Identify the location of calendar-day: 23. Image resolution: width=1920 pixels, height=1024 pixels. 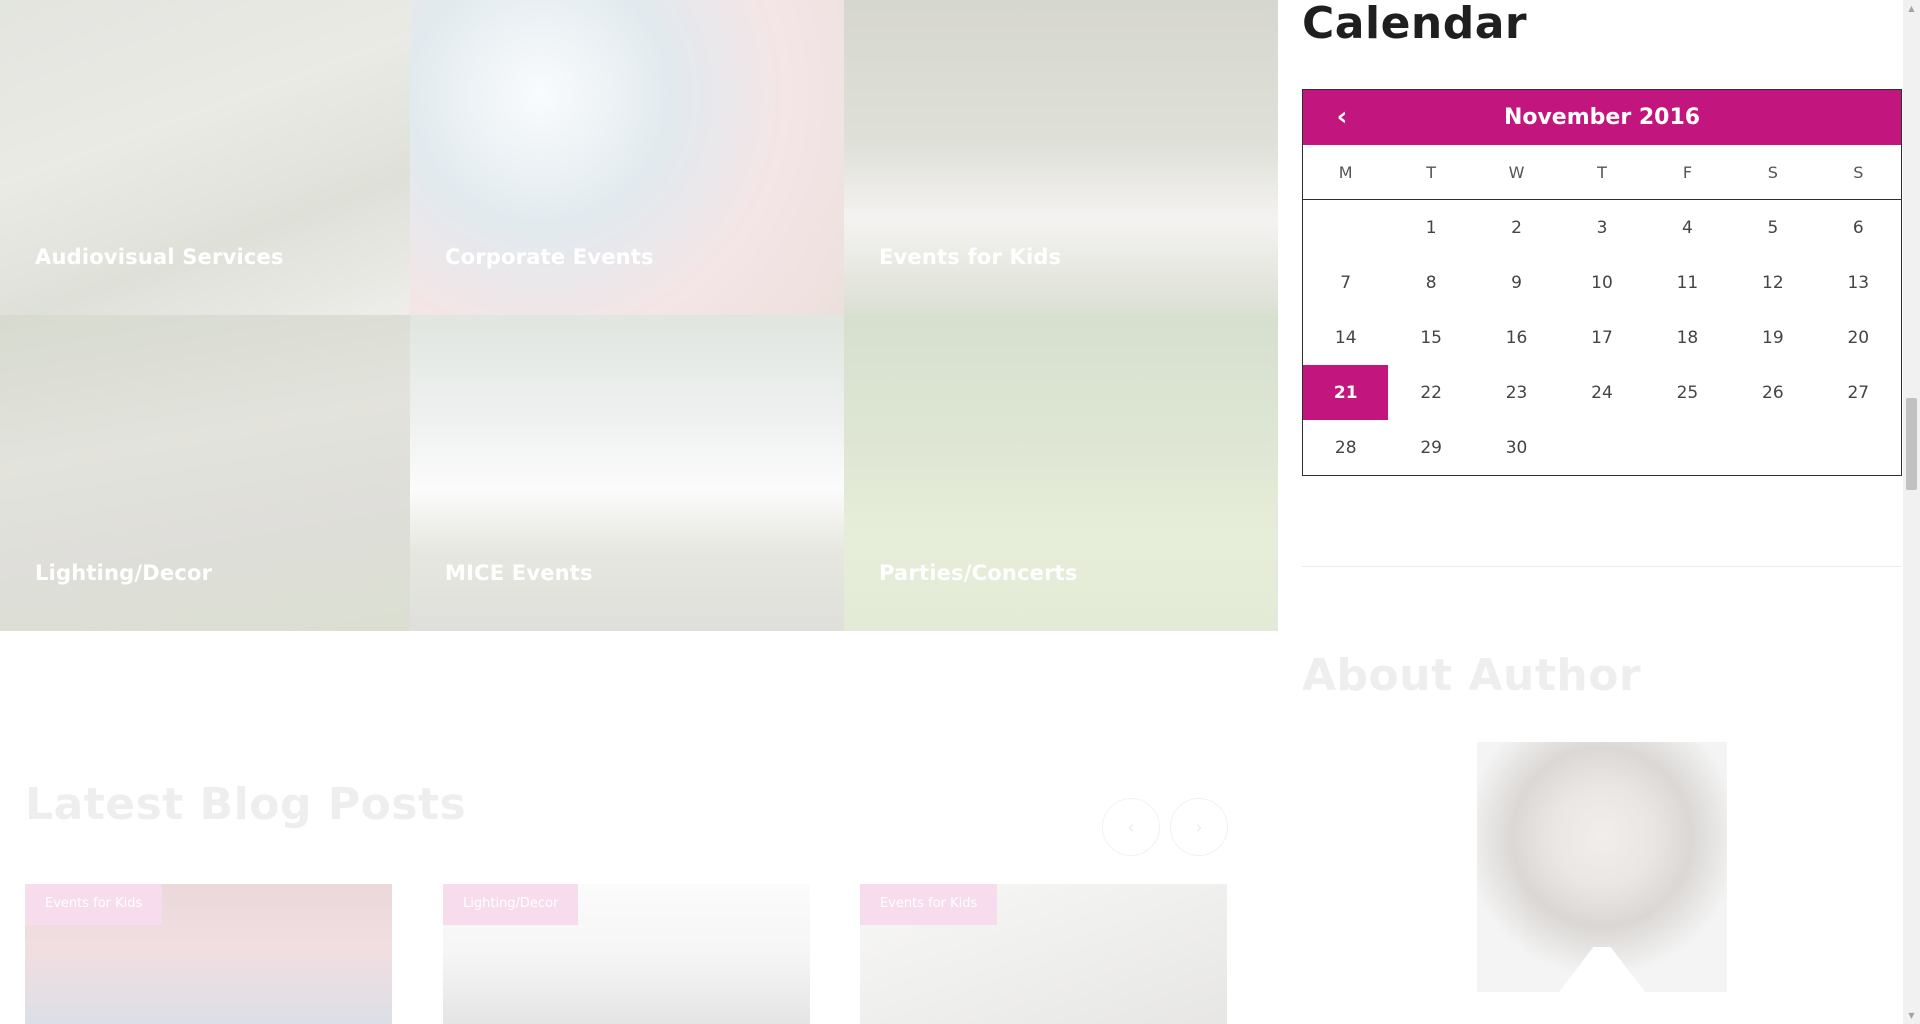
(1516, 392).